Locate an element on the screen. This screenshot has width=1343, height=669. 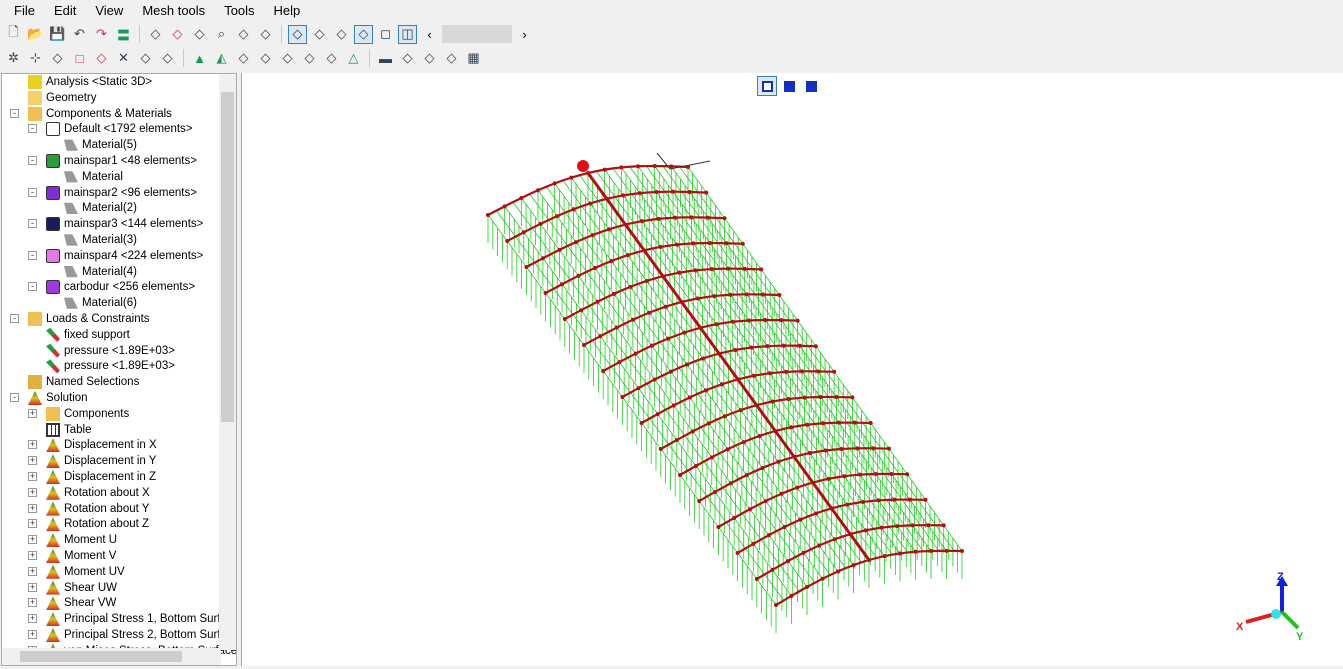
tree-item: Material(6) is located at coordinates (100, 303).